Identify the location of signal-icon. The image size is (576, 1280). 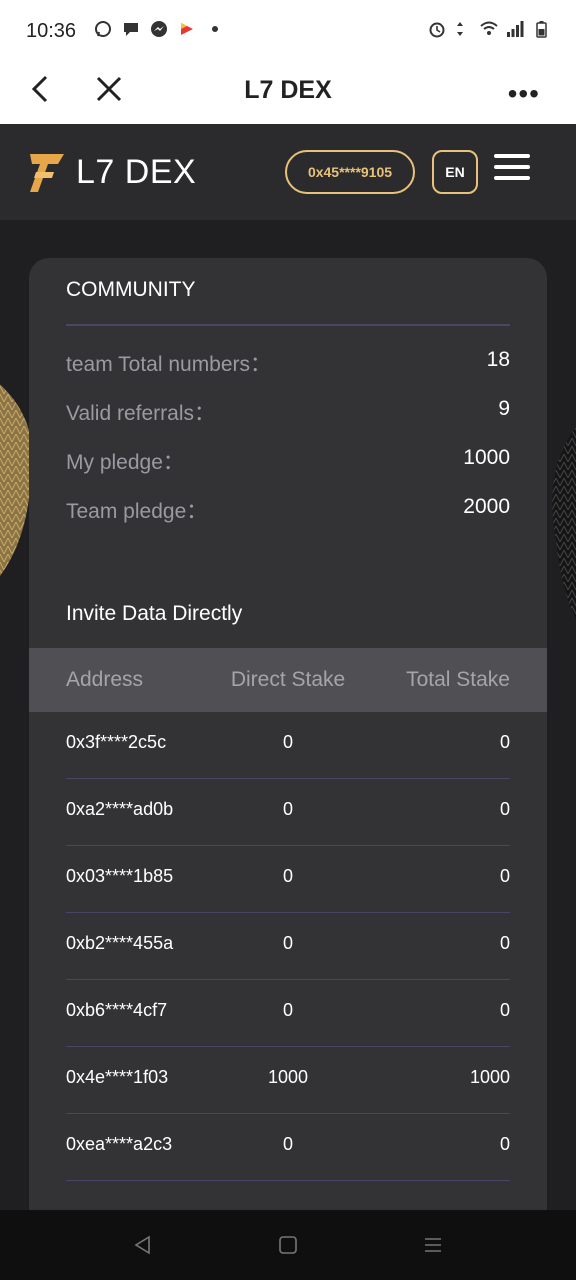
(515, 29).